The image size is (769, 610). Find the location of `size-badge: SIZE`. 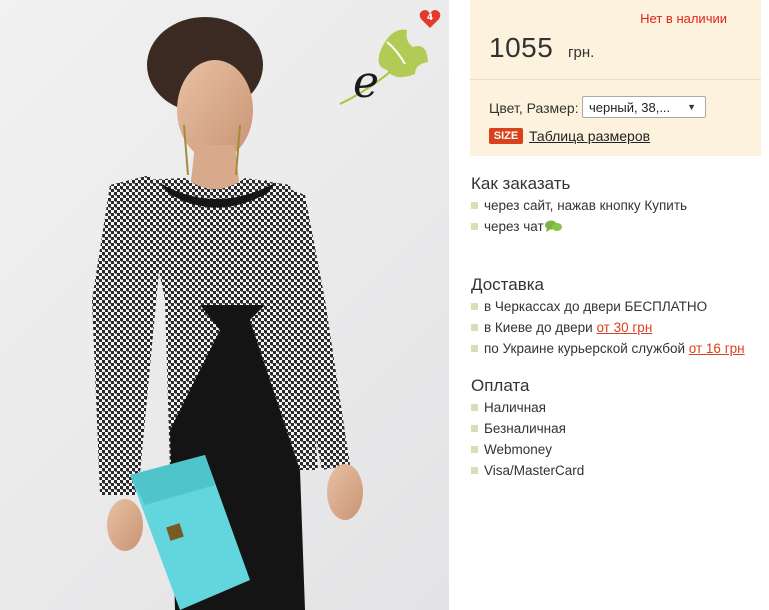

size-badge: SIZE is located at coordinates (506, 136).